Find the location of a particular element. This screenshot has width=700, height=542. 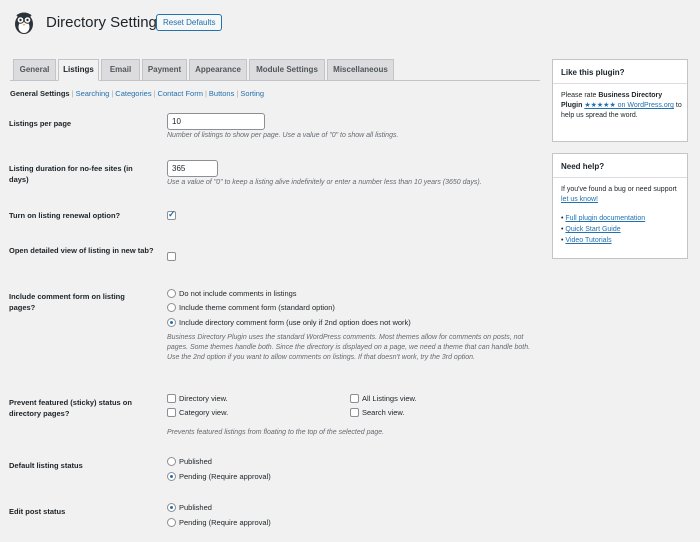

help-link-item: • Full plugin documentation is located at coordinates (603, 218).